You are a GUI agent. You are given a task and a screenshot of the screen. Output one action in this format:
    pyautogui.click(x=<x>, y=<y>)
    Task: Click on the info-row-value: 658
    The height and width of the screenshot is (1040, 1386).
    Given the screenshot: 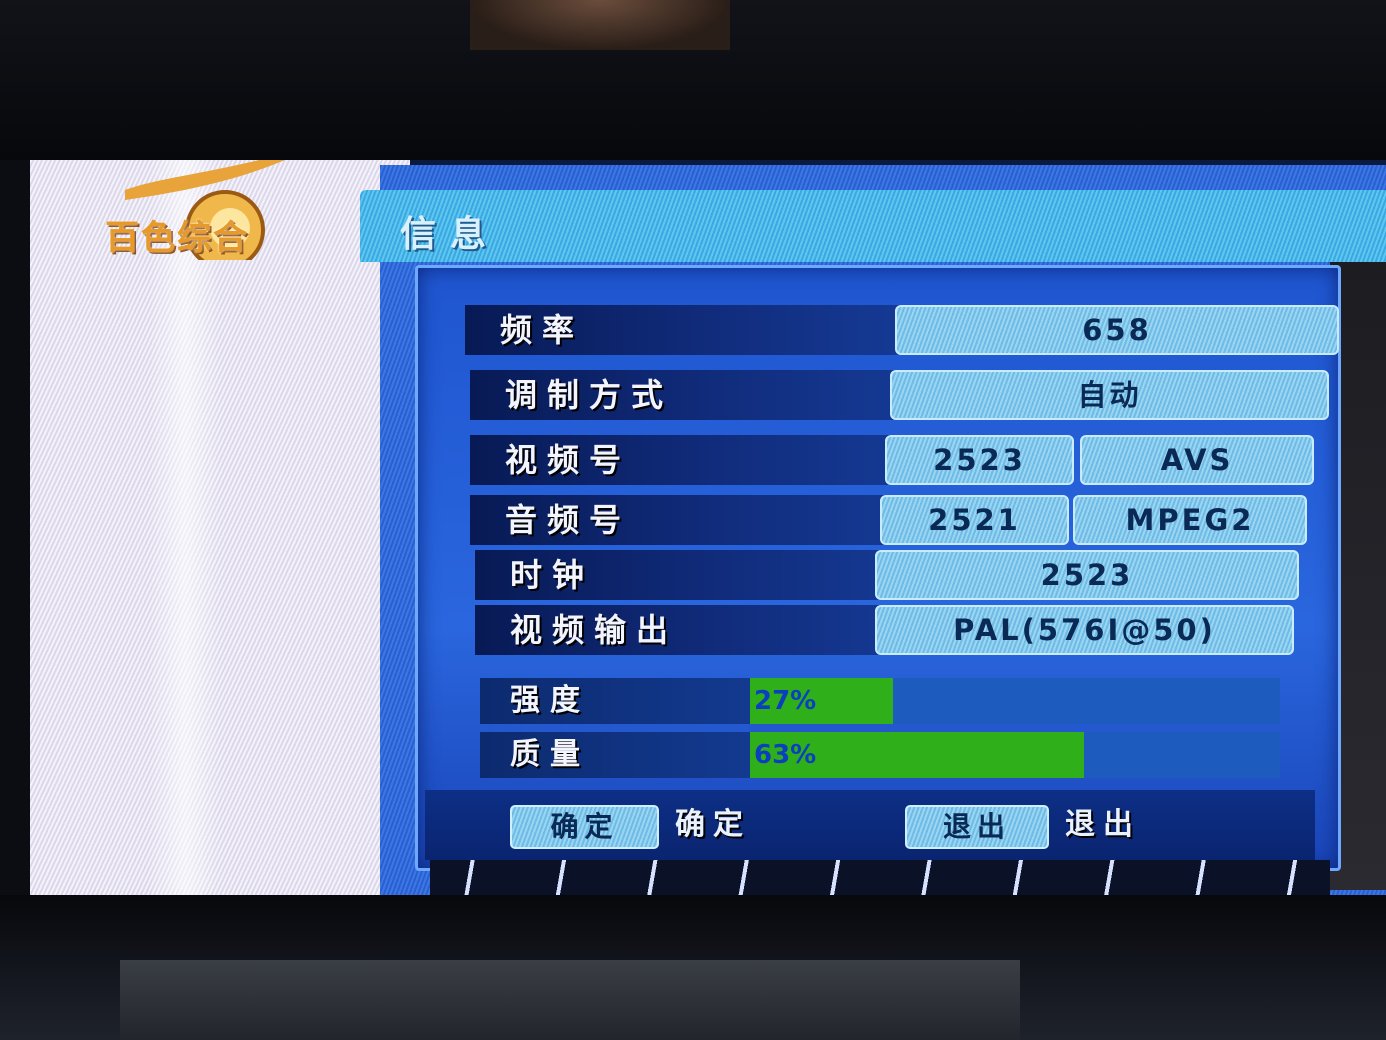 What is the action you would take?
    pyautogui.click(x=1117, y=330)
    